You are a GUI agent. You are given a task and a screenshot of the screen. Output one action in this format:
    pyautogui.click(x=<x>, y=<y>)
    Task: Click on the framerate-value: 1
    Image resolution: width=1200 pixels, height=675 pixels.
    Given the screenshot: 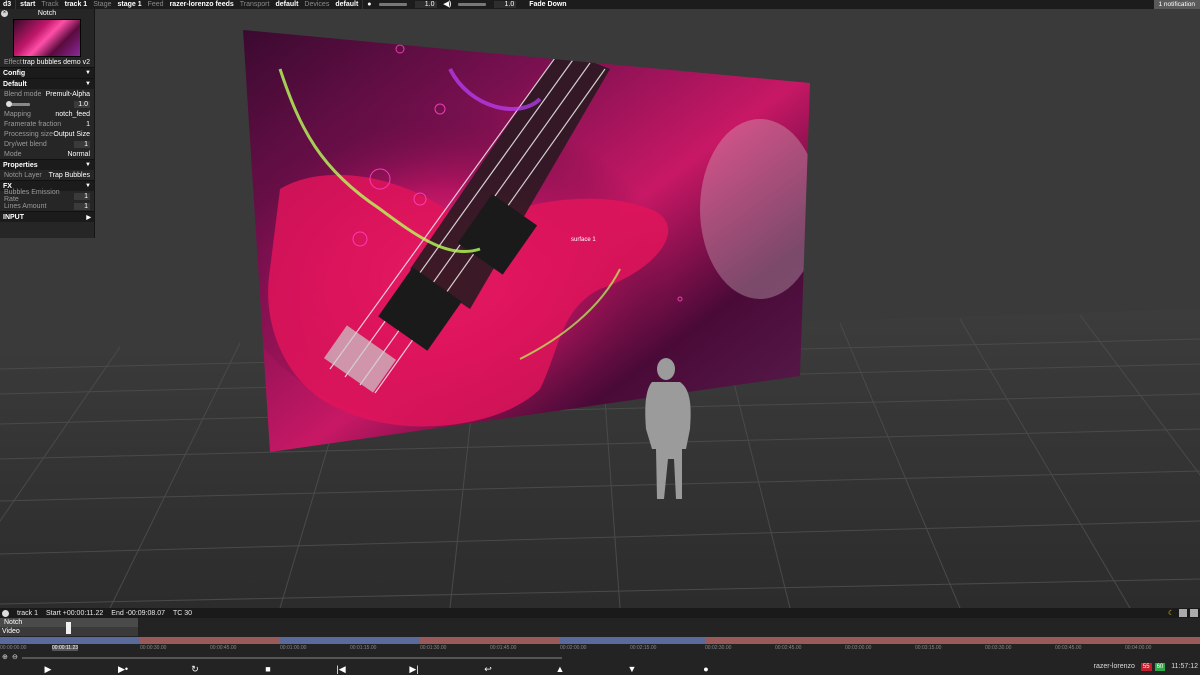 What is the action you would take?
    pyautogui.click(x=88, y=124)
    